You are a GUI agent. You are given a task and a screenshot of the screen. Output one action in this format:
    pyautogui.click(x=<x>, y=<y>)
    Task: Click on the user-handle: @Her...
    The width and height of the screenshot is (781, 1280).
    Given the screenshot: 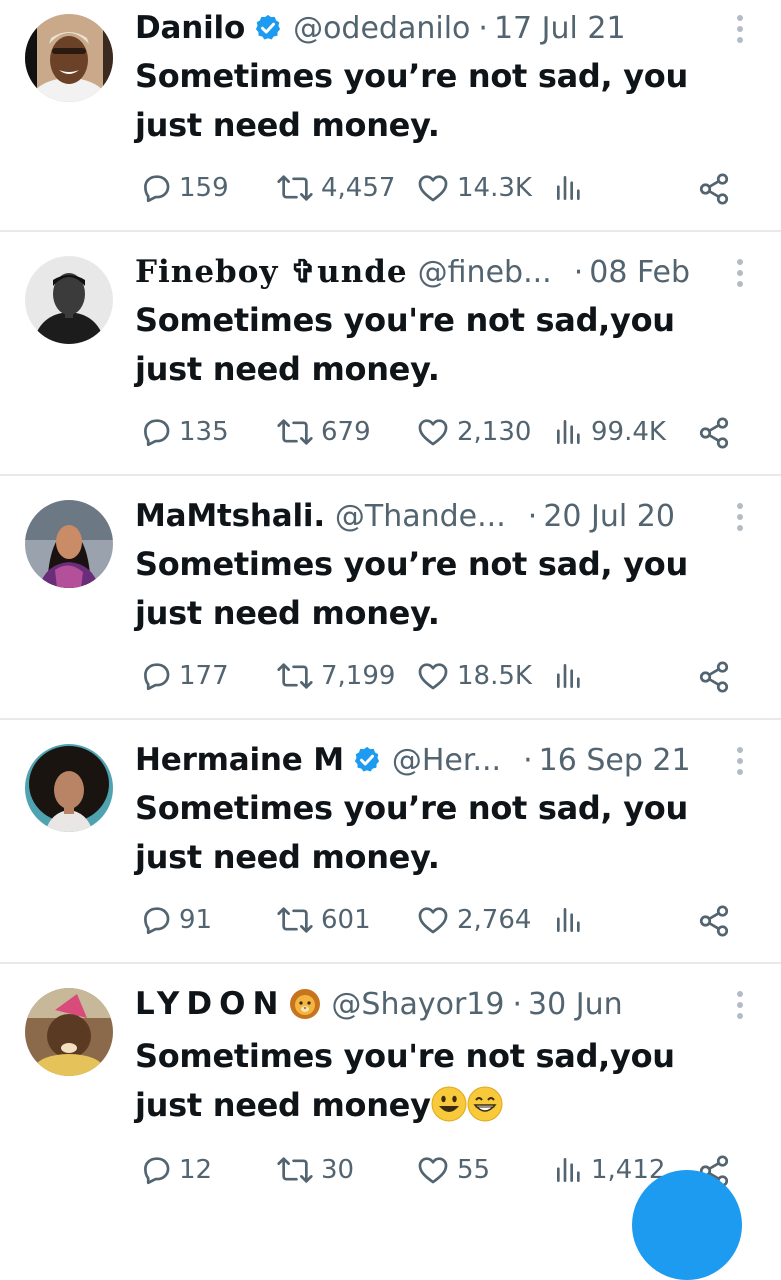 What is the action you would take?
    pyautogui.click(x=446, y=760)
    